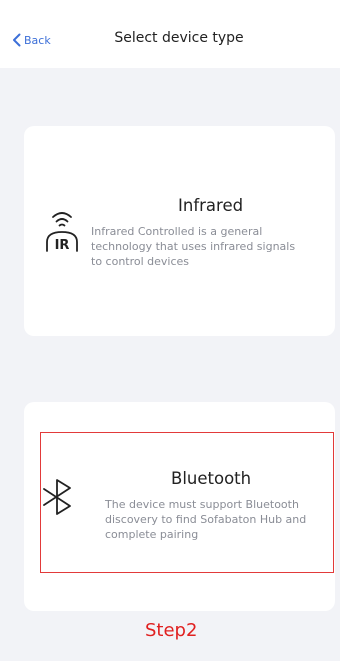 The width and height of the screenshot is (340, 661). What do you see at coordinates (62, 230) in the screenshot?
I see `infrared-icon: IR` at bounding box center [62, 230].